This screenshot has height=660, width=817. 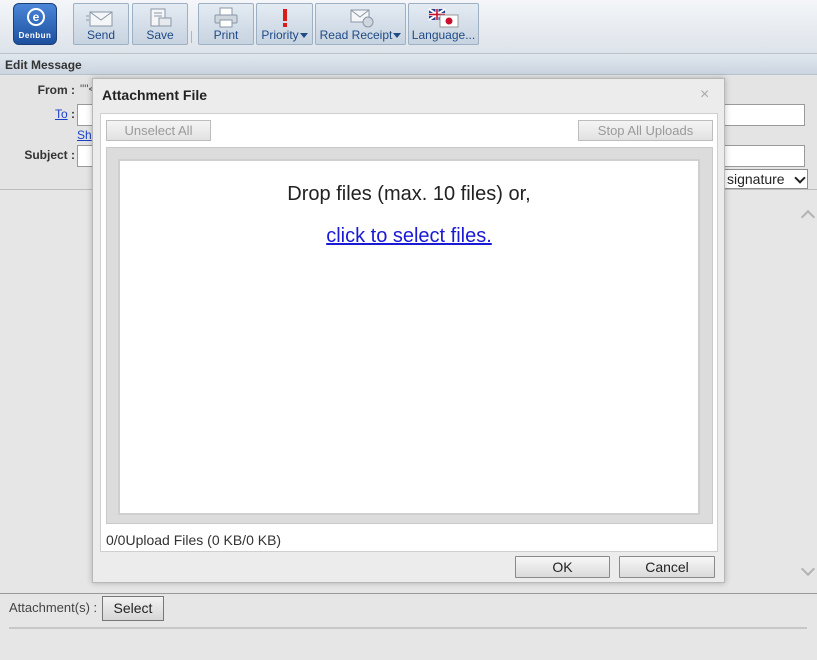 What do you see at coordinates (226, 17) in the screenshot?
I see `printer-icon` at bounding box center [226, 17].